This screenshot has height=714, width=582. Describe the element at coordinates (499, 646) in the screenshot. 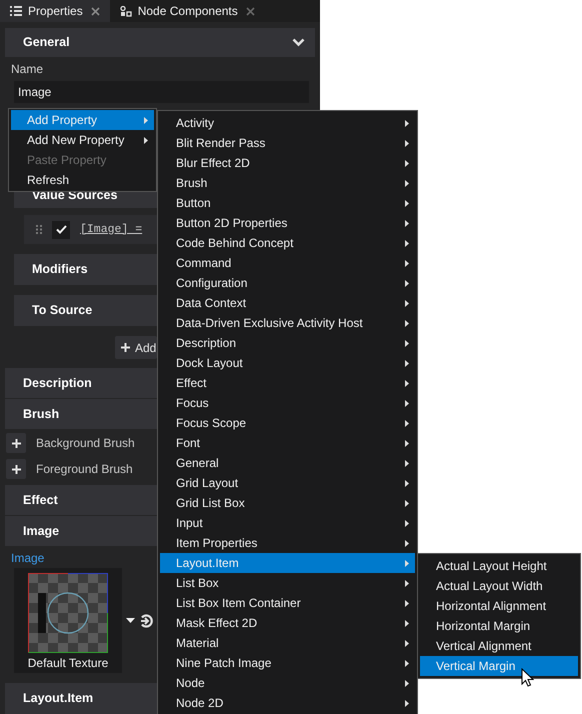

I see `menu-item: Vertical Alignment` at that location.